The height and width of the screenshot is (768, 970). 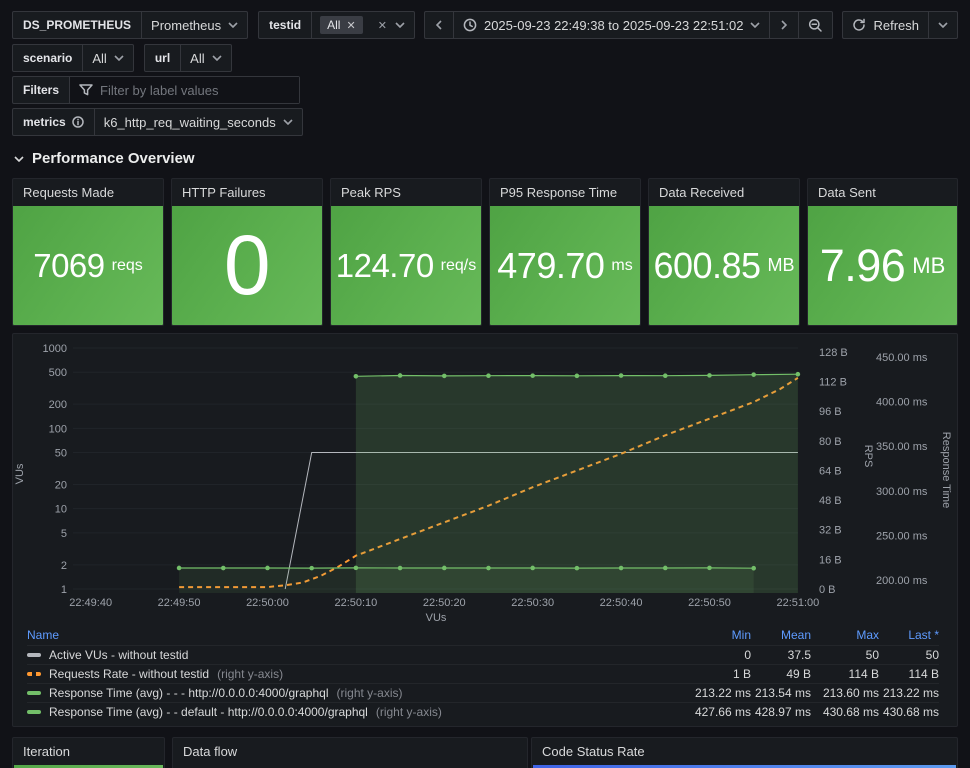 I want to click on svg-text: 96 B, so click(x=830, y=412).